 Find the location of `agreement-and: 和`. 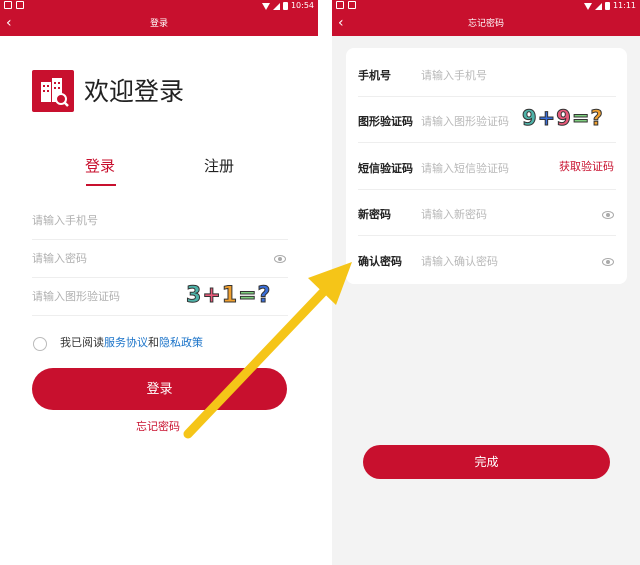

agreement-and: 和 is located at coordinates (153, 342).